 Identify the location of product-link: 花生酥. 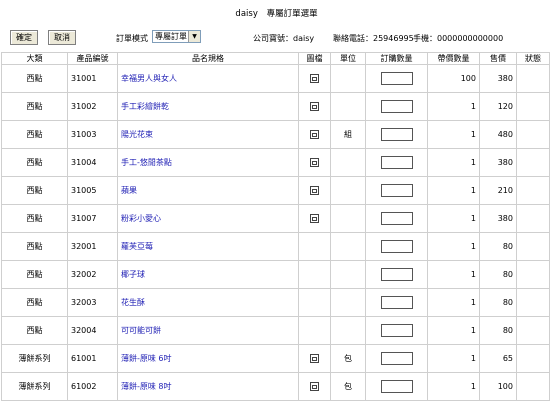
(133, 302).